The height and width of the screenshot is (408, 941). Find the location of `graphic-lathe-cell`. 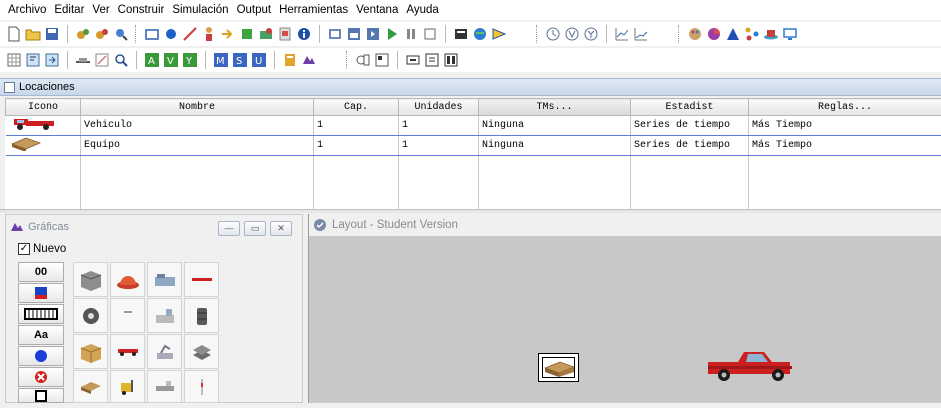

graphic-lathe-cell is located at coordinates (164, 279).